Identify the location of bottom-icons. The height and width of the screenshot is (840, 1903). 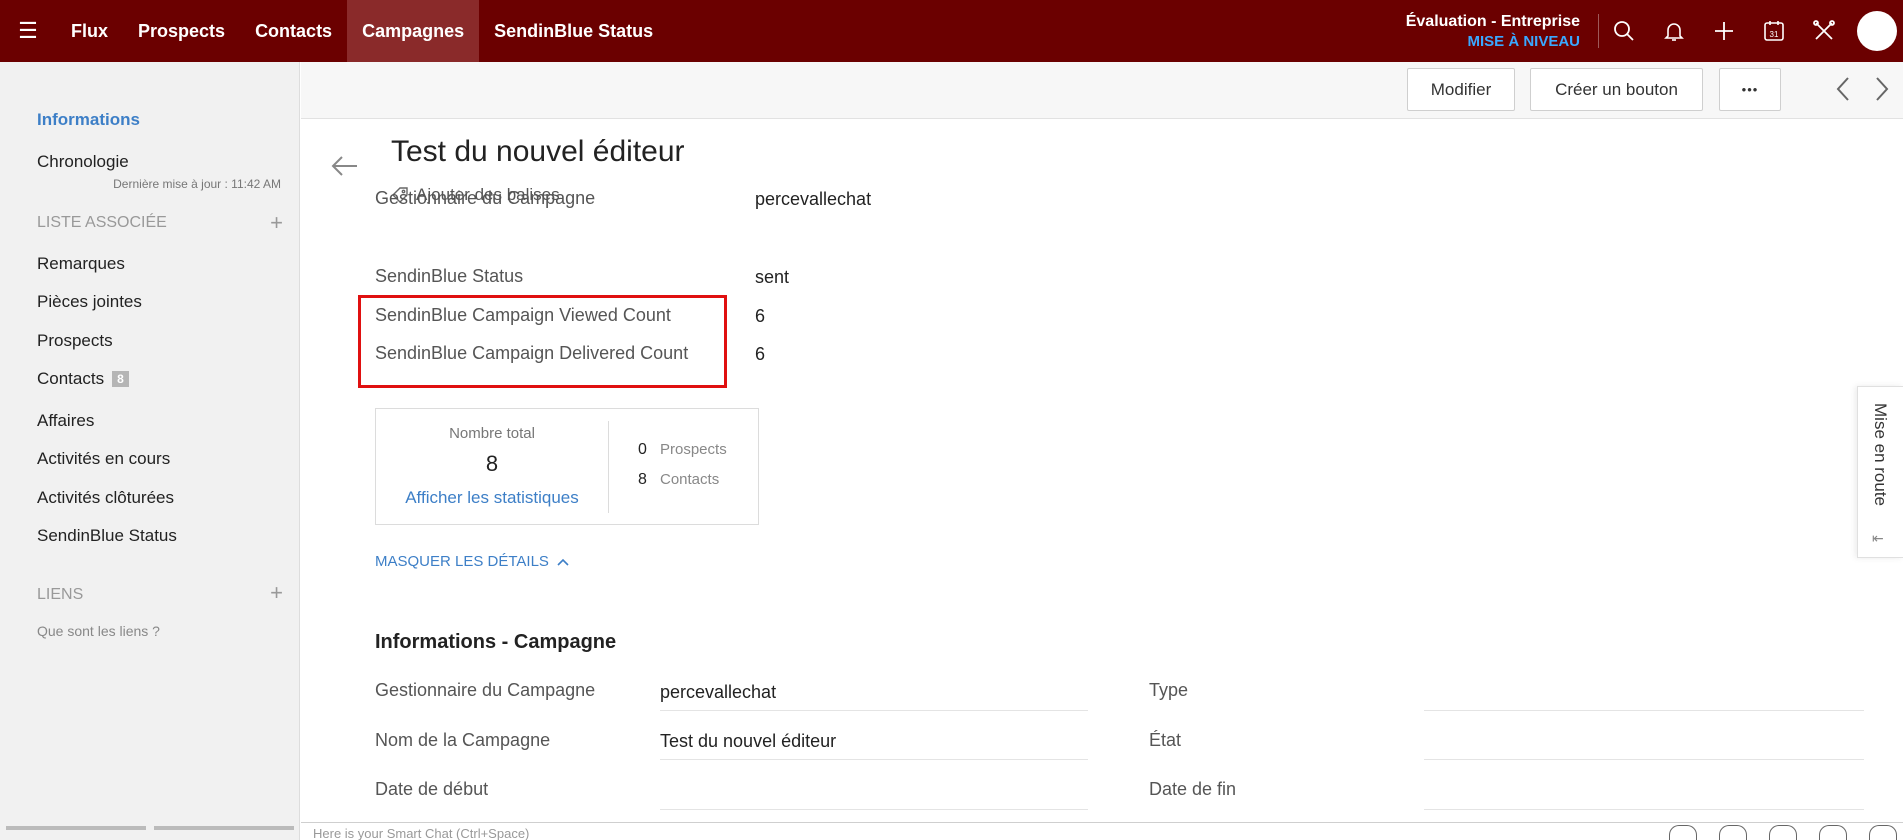
(1783, 832).